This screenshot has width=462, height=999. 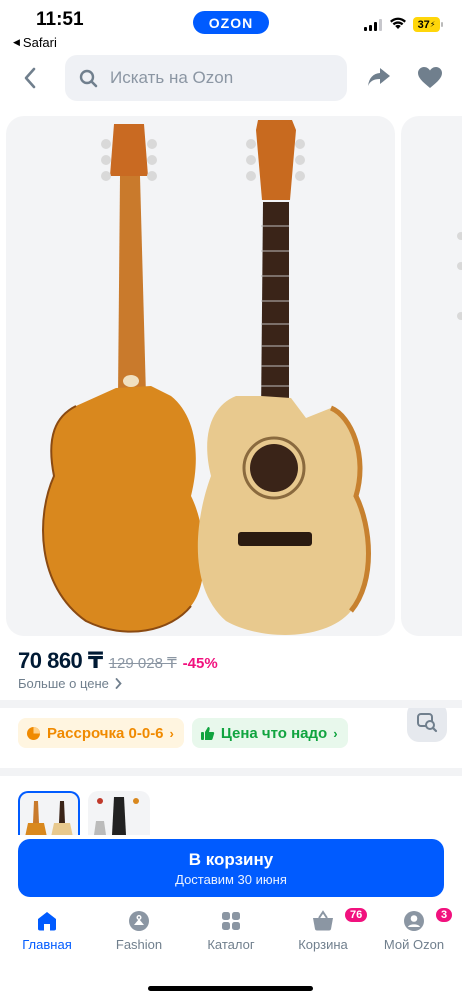 I want to click on price-details-link: Больше о цене, so click(x=70, y=683).